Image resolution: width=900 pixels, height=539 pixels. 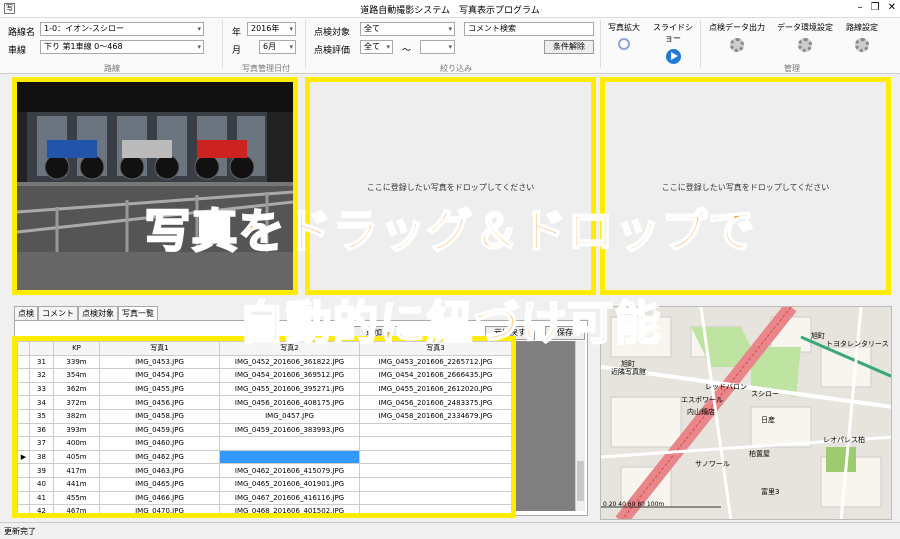 I want to click on table-cell-no: 31, so click(x=41, y=362).